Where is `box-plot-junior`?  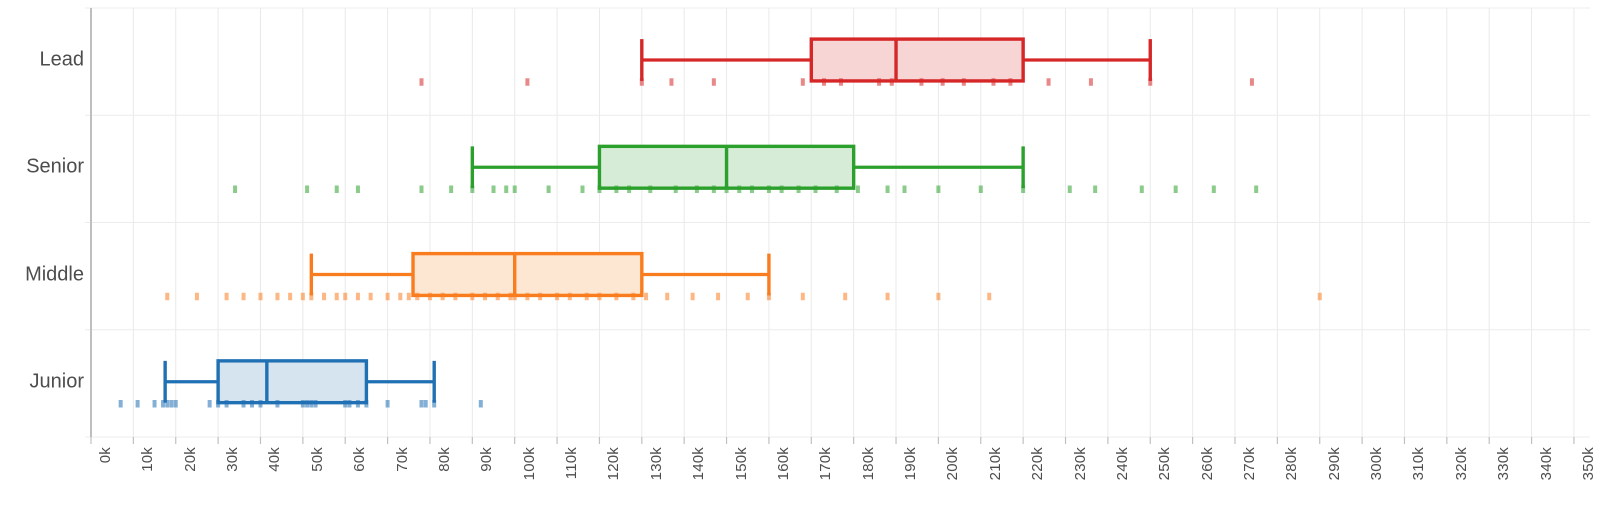 box-plot-junior is located at coordinates (299, 382).